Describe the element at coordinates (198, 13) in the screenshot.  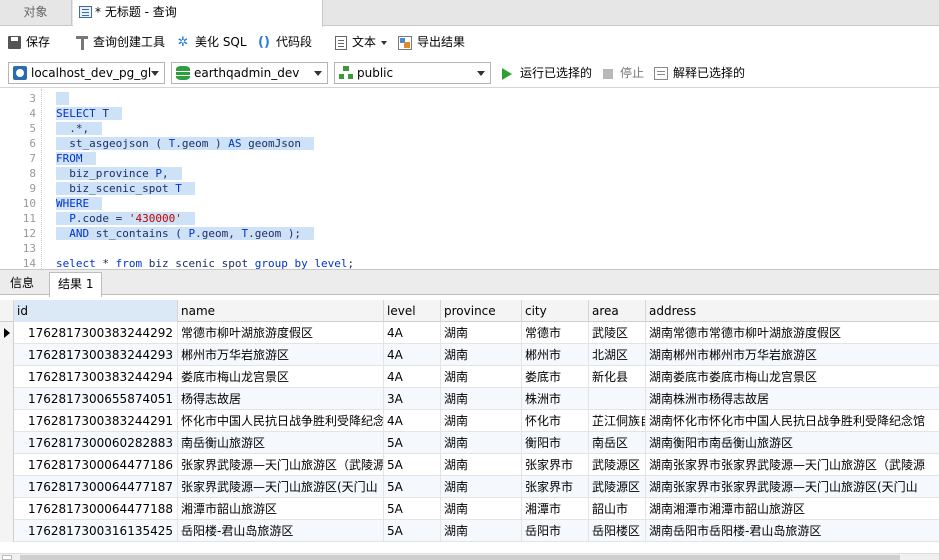
I see `tab-untitled-query: * 无标题 - 查询` at that location.